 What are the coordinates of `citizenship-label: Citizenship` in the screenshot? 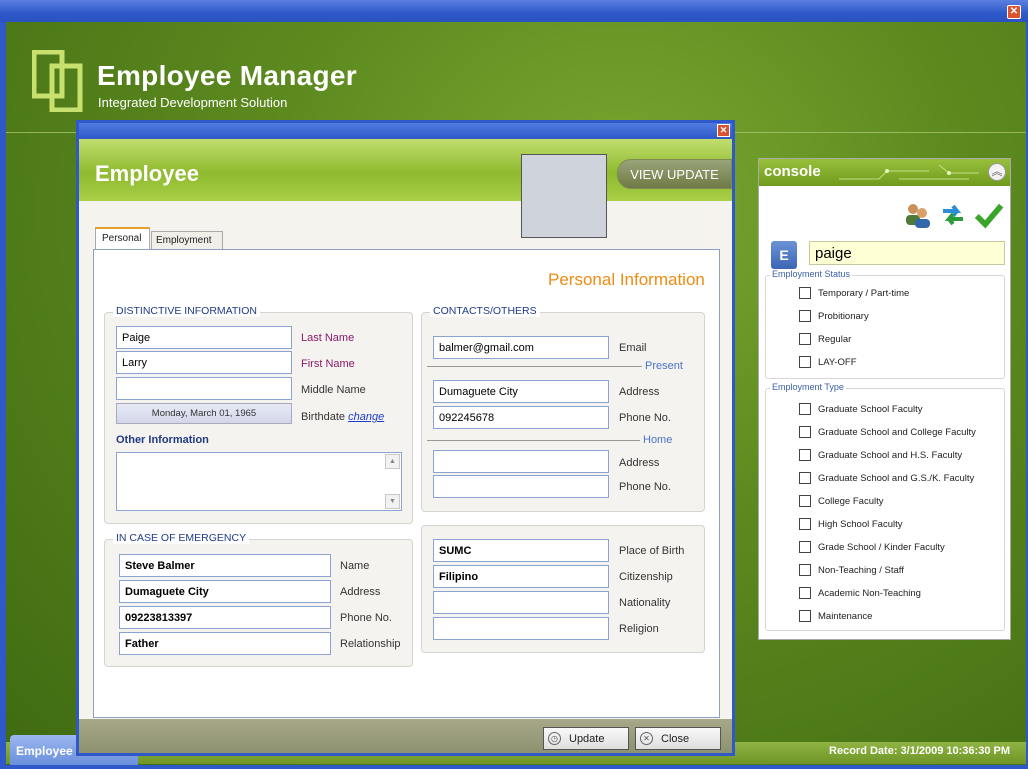 It's located at (646, 577).